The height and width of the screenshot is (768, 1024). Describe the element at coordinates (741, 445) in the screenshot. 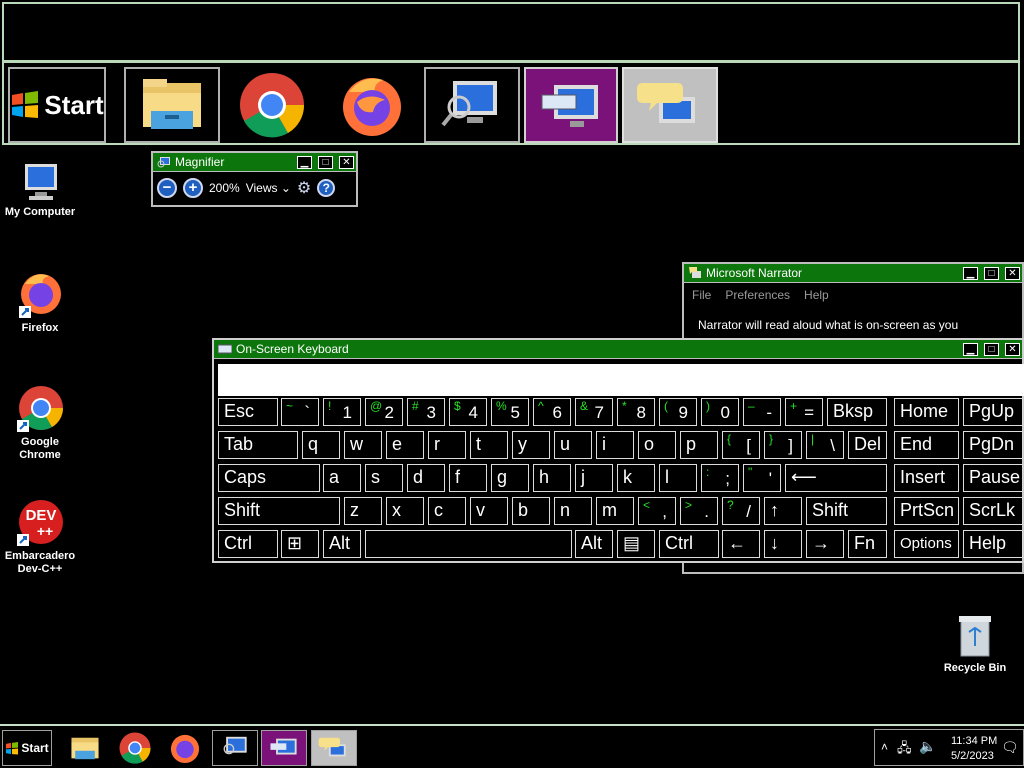

I see `osk-key: {[` at that location.